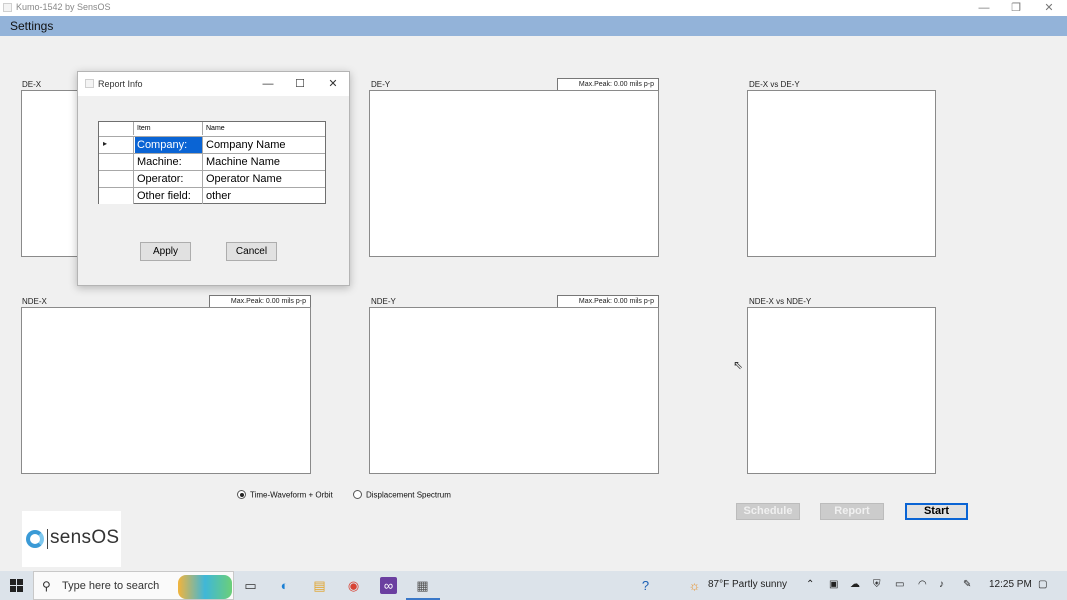 The width and height of the screenshot is (1067, 600). I want to click on chrome-browser-icon: ◉, so click(353, 585).